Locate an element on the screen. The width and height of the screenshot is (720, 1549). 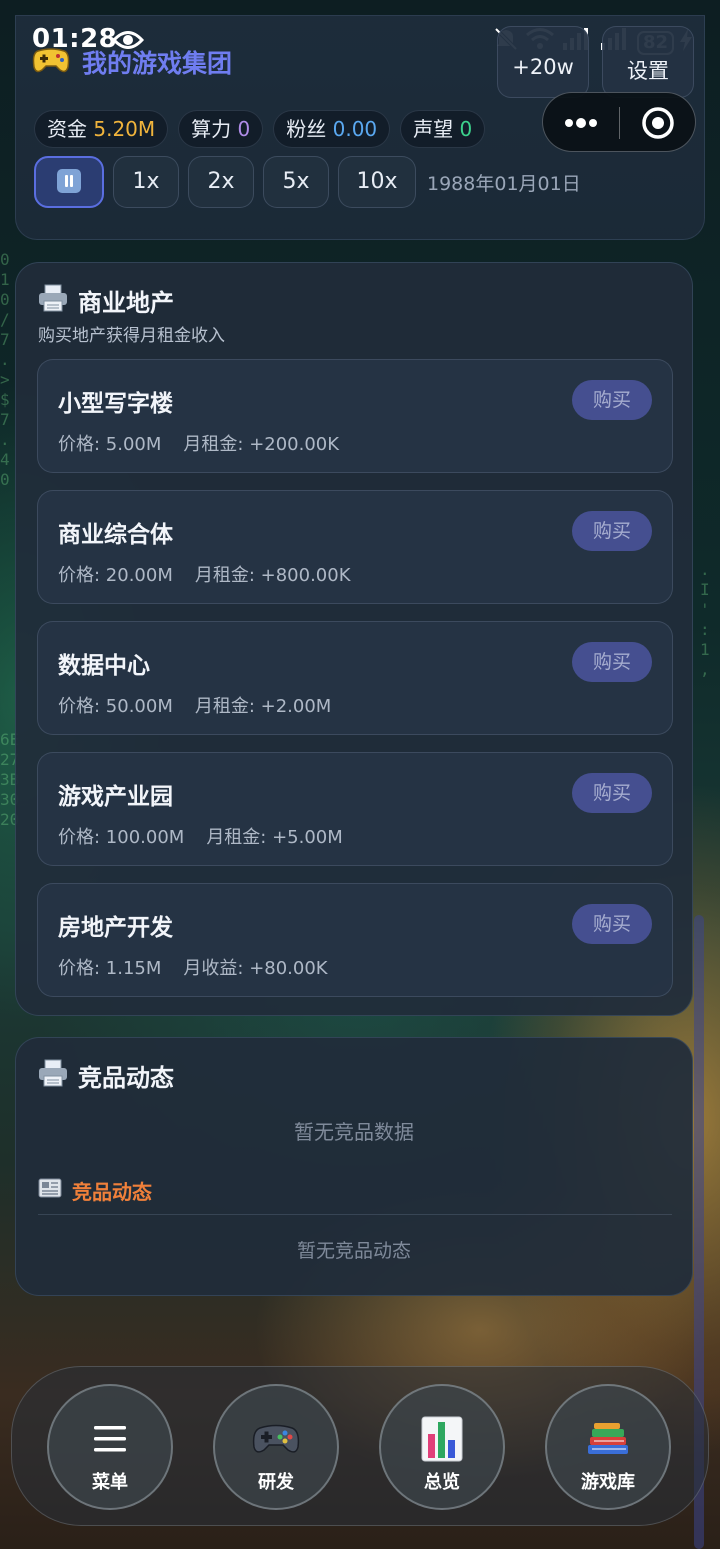
property-item: 房地产开发 价格: 1.15M 月收益: +80.00K 购买 is located at coordinates (355, 940).